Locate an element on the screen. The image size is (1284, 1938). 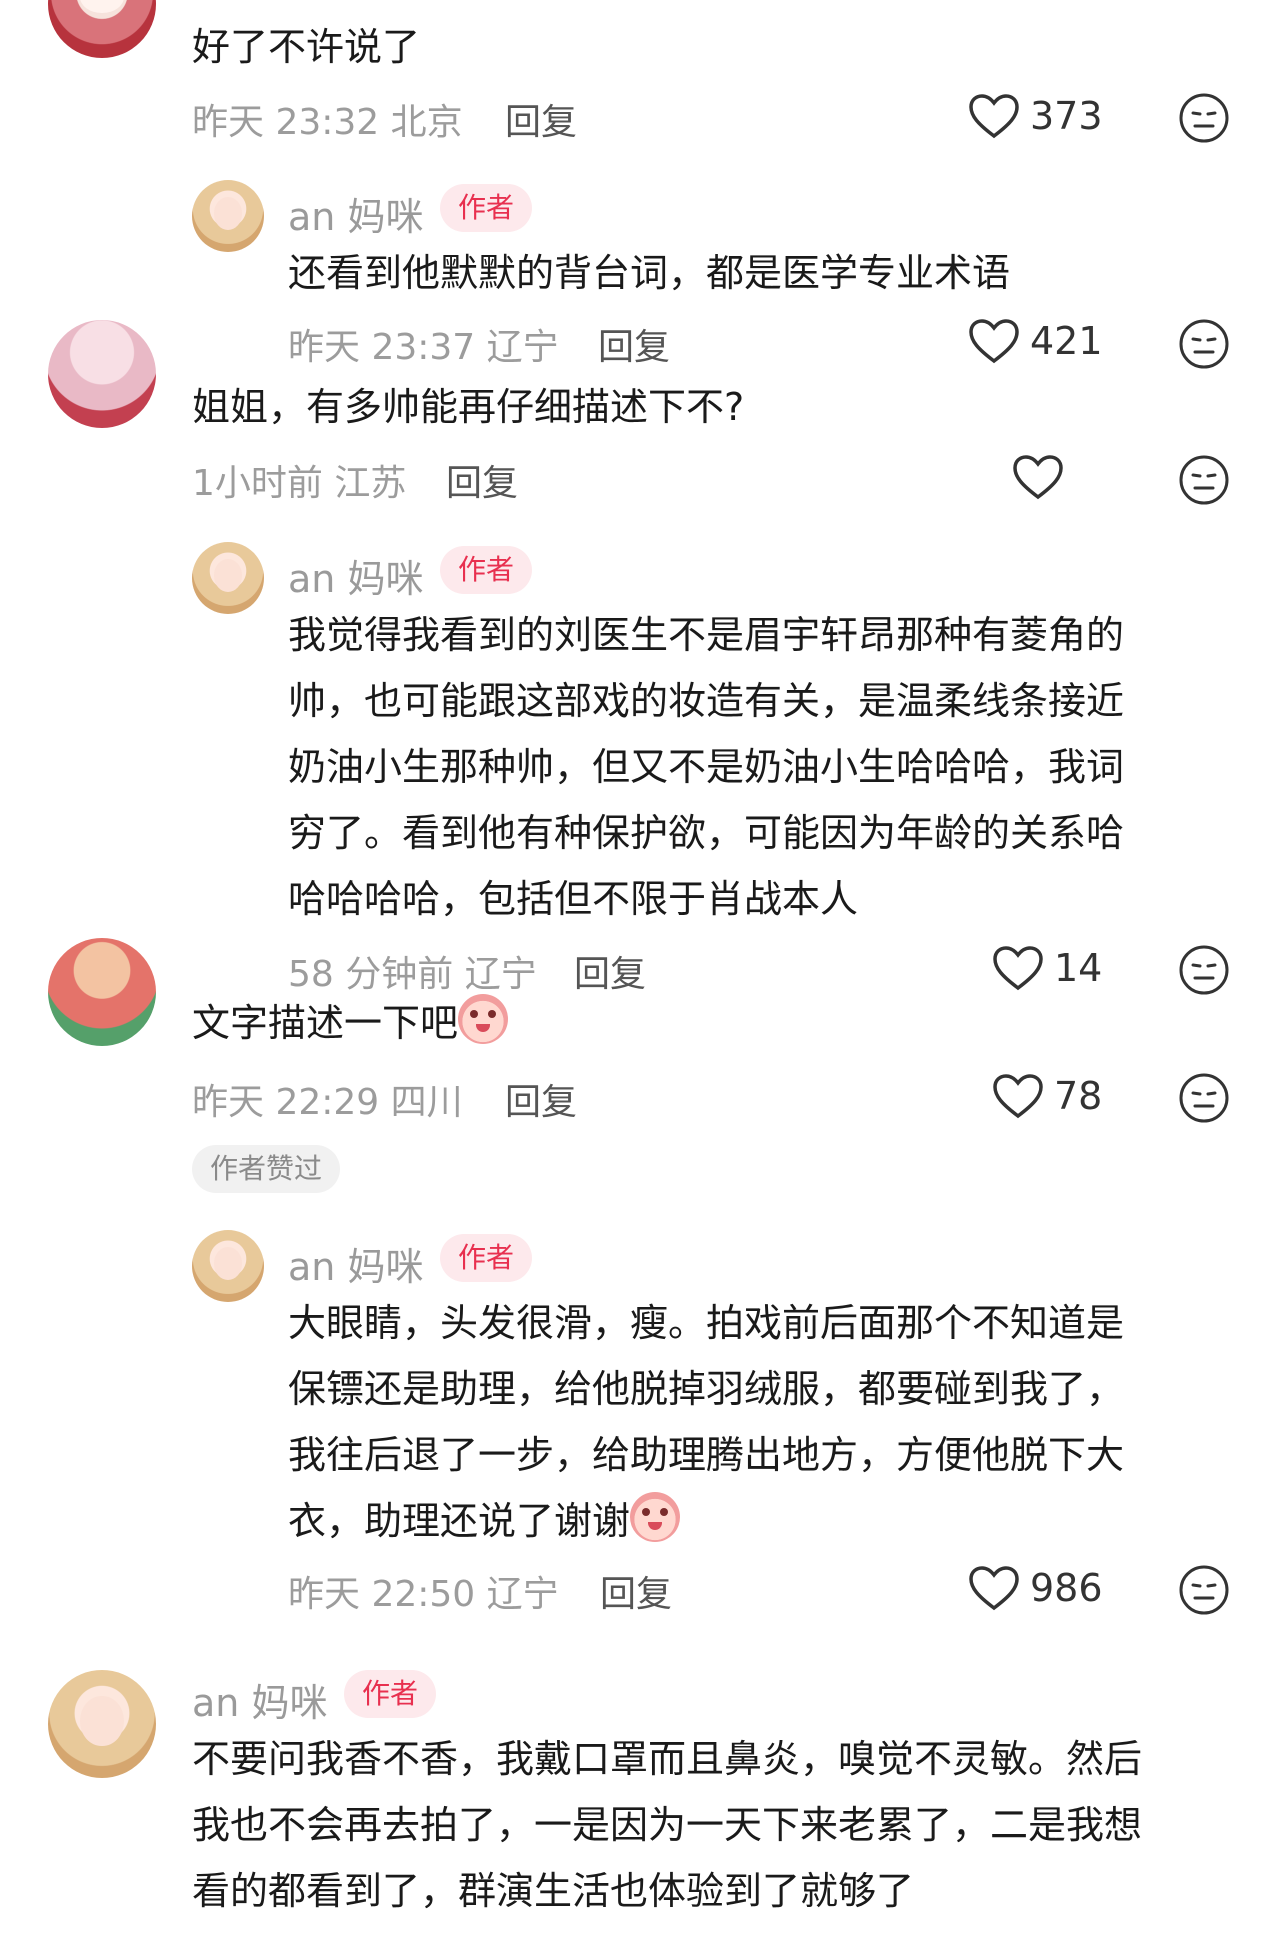
like-button: 373 is located at coordinates (1035, 116).